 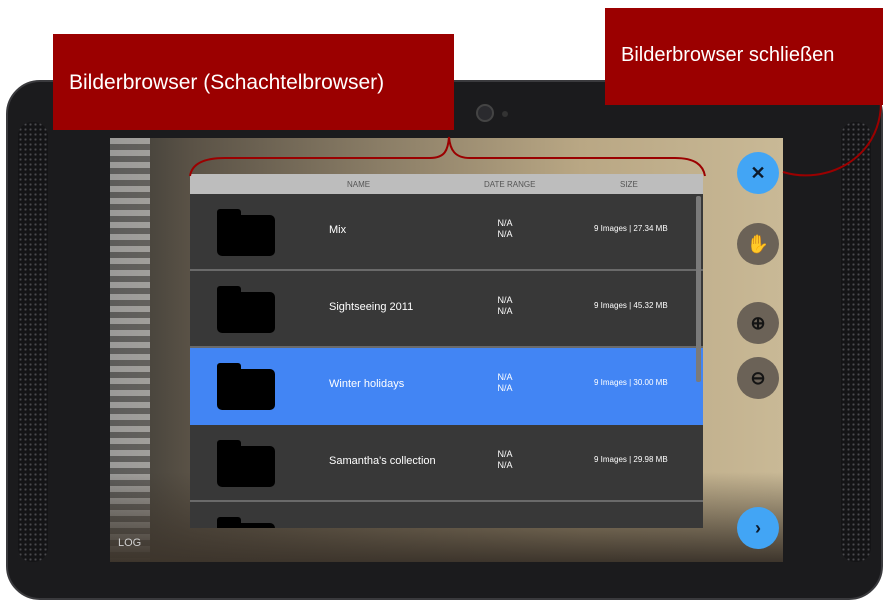 I want to click on callout-close-browser: Bilderbrowser schließen, so click(x=744, y=56).